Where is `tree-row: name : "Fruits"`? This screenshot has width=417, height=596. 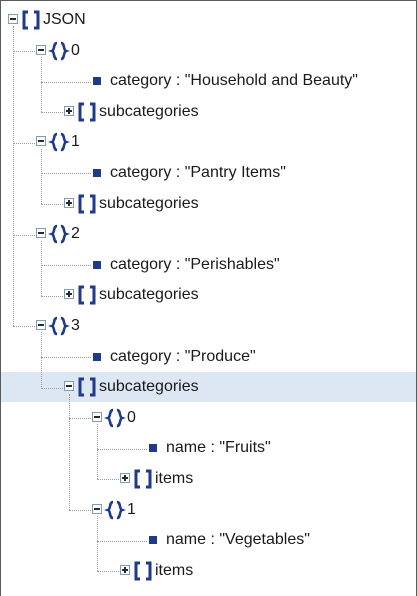 tree-row: name : "Fruits" is located at coordinates (208, 448).